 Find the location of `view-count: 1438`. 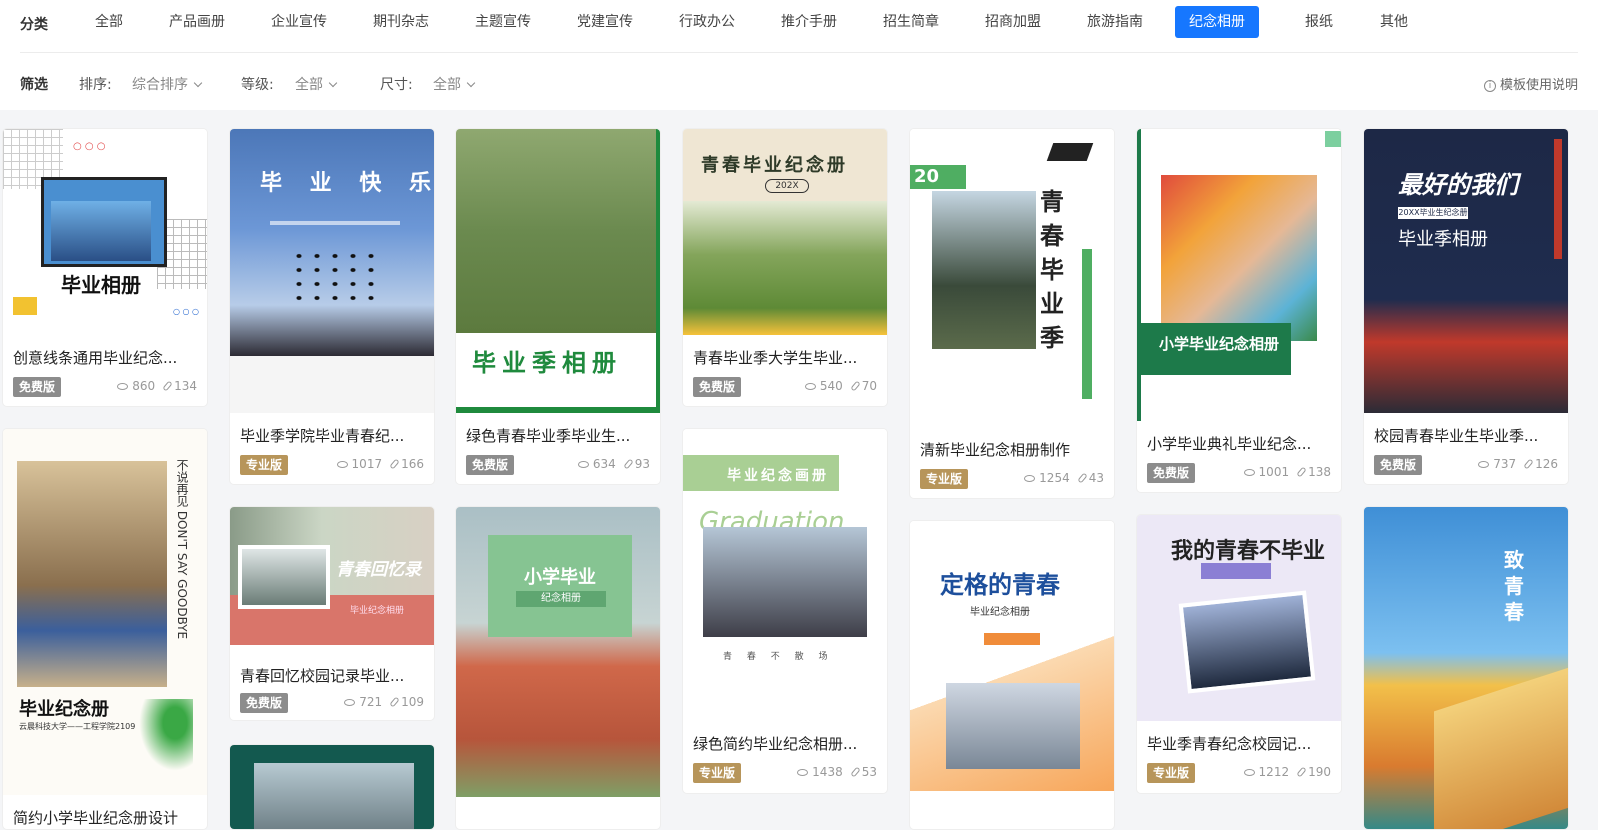

view-count: 1438 is located at coordinates (827, 772).